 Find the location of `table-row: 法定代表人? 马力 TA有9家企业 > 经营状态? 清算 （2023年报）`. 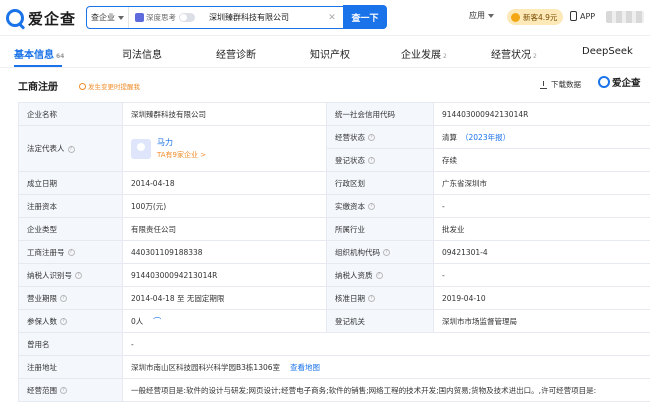

table-row: 法定代表人? 马力 TA有9家企业 > 经营状态? 清算 （2023年报） is located at coordinates (334, 148).